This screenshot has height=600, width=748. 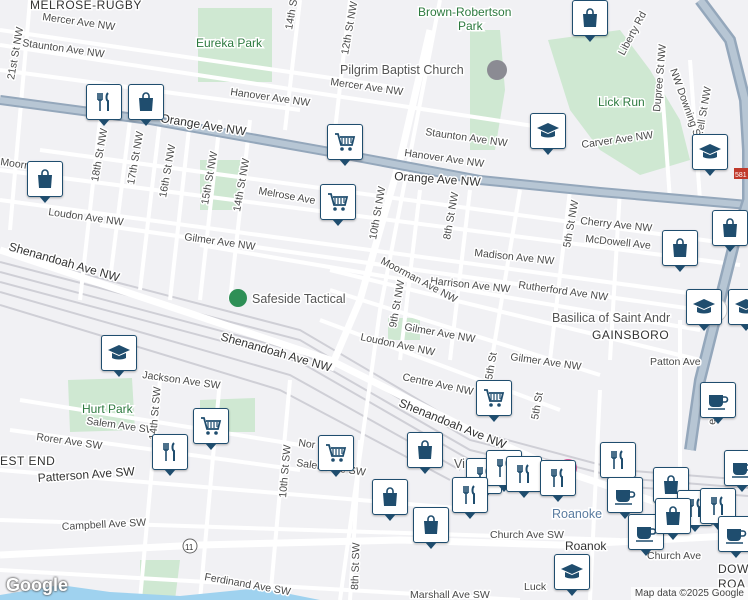 I want to click on svg-text: Luck, so click(x=535, y=587).